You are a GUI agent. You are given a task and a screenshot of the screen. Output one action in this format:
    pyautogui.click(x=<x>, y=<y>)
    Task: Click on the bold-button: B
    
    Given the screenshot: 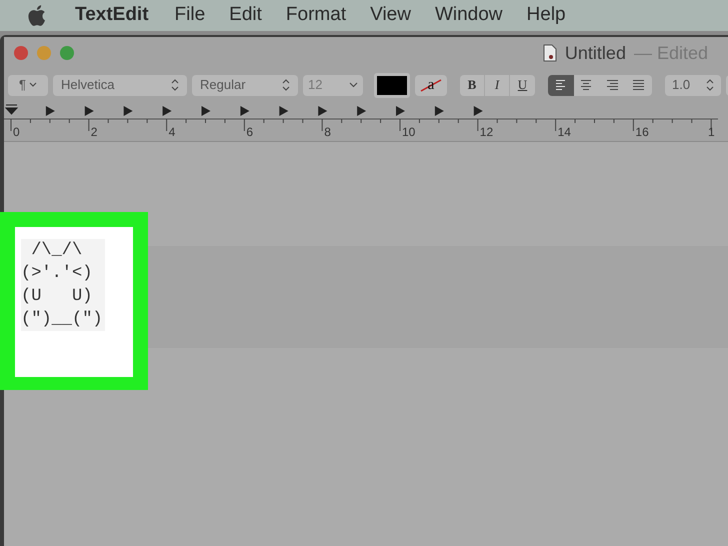 What is the action you would take?
    pyautogui.click(x=472, y=85)
    